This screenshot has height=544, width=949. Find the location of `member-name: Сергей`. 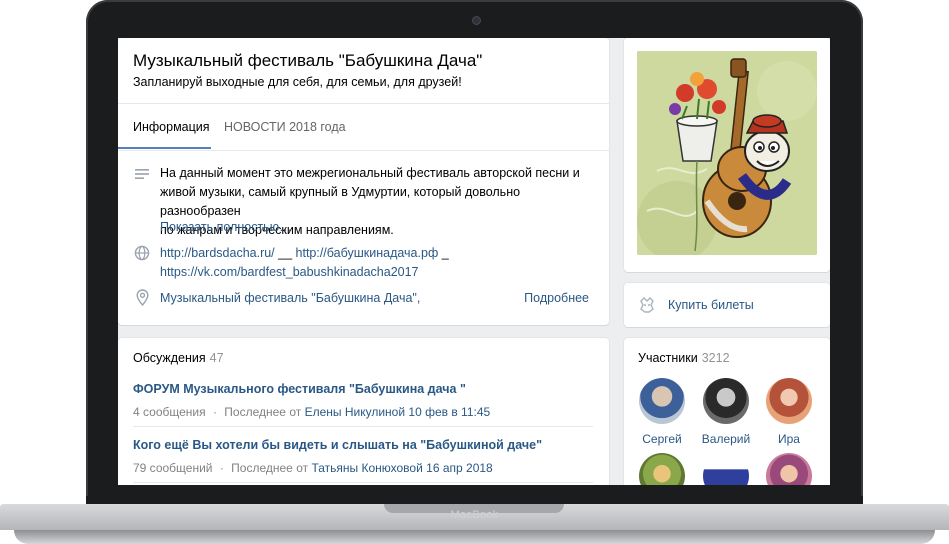

member-name: Сергей is located at coordinates (662, 439).